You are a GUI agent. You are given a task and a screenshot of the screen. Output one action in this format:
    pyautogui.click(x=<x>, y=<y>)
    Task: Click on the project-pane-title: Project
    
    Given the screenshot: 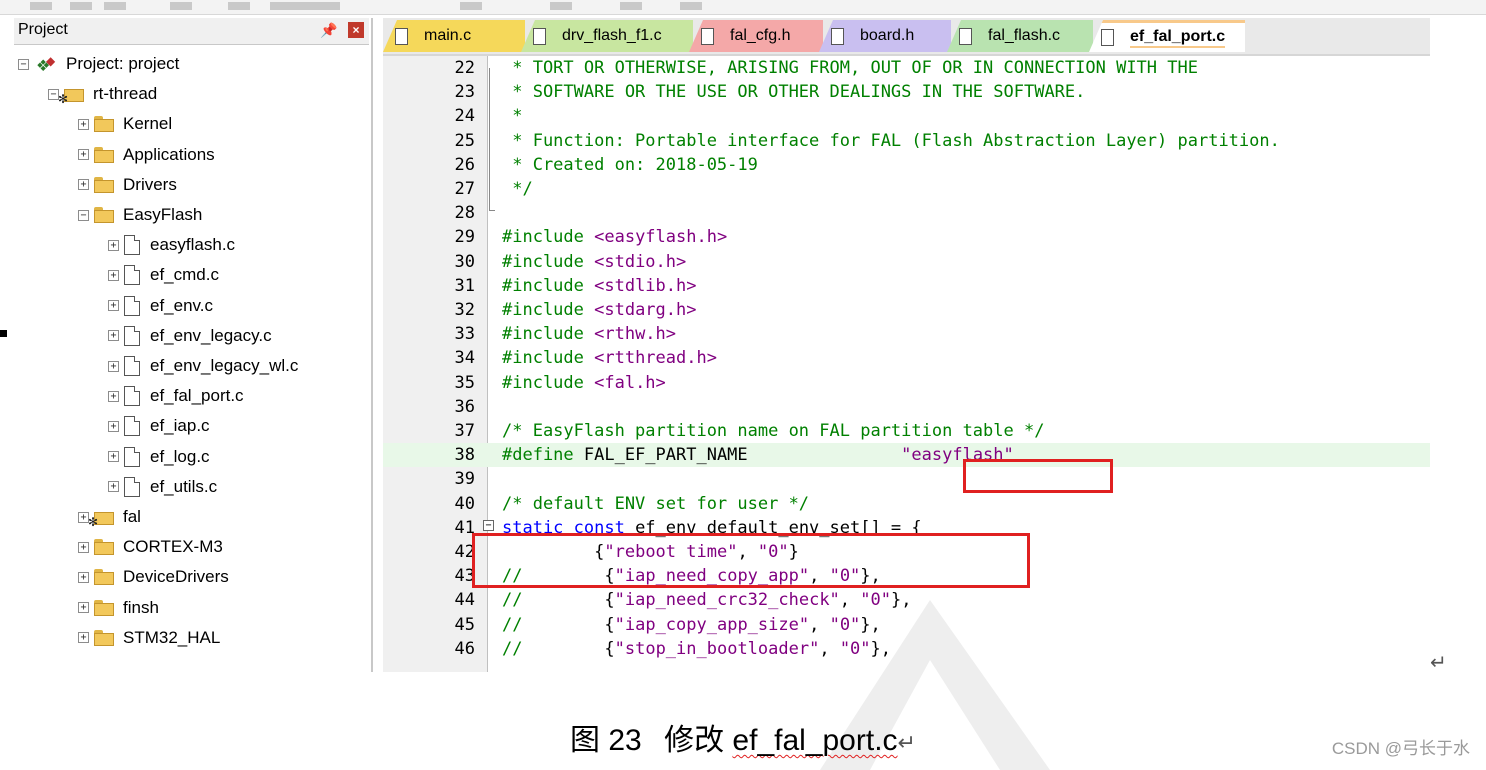 What is the action you would take?
    pyautogui.click(x=43, y=29)
    